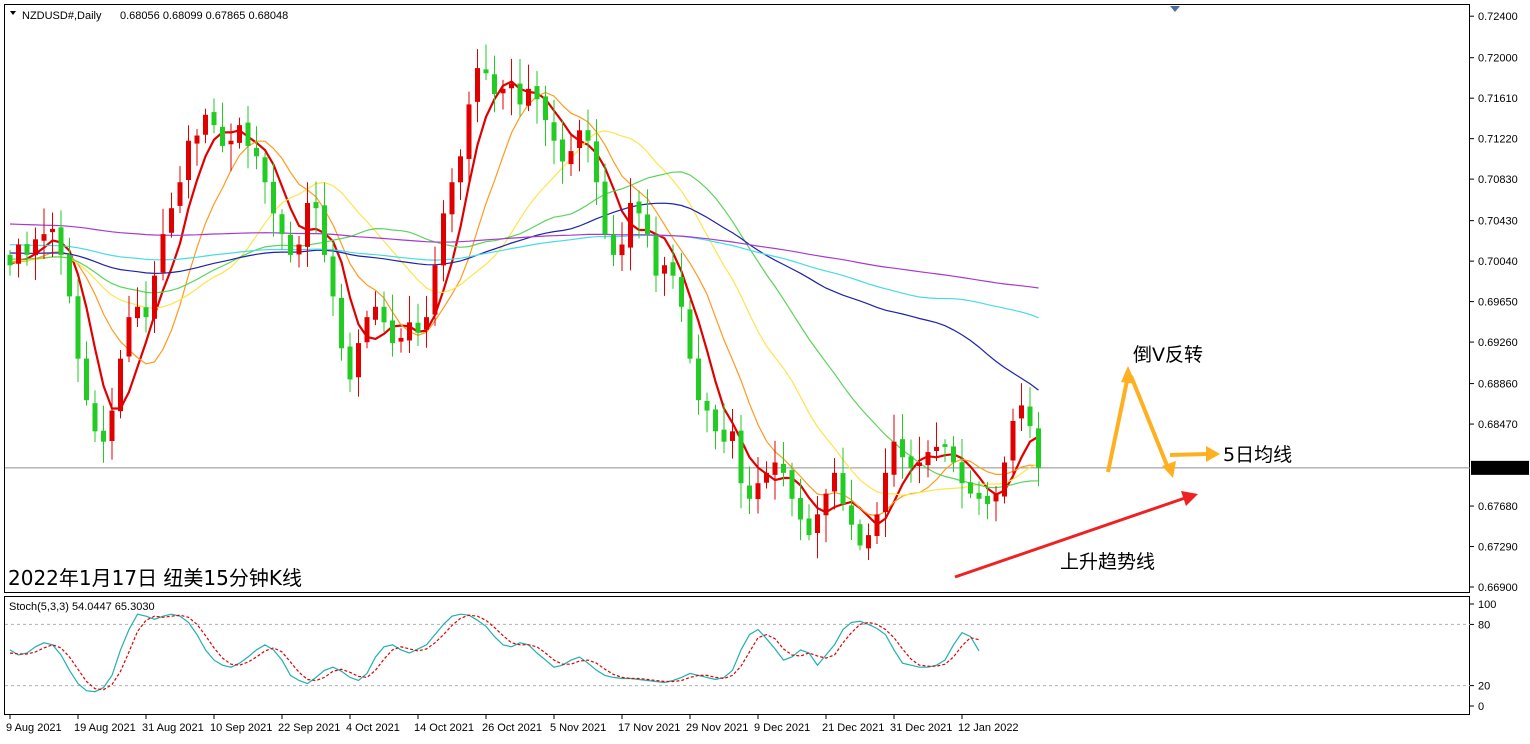 This screenshot has width=1530, height=744. What do you see at coordinates (1168, 355) in the screenshot?
I see `inverted-v-label: 倒V反转` at bounding box center [1168, 355].